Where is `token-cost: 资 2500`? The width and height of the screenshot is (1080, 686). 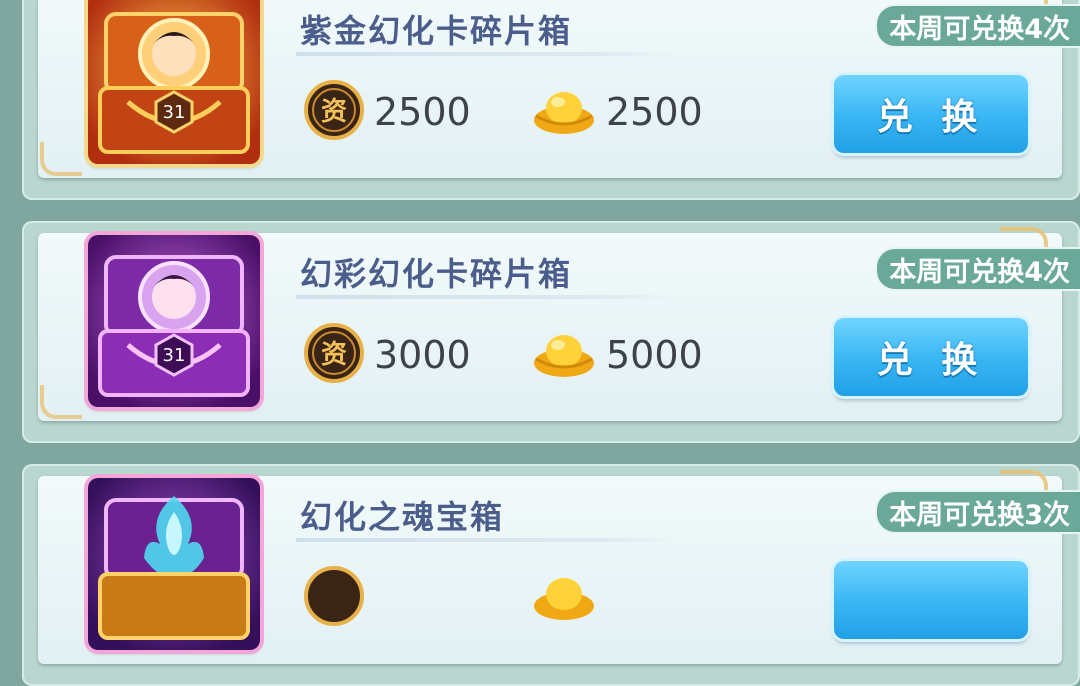 token-cost: 资 2500 is located at coordinates (387, 112).